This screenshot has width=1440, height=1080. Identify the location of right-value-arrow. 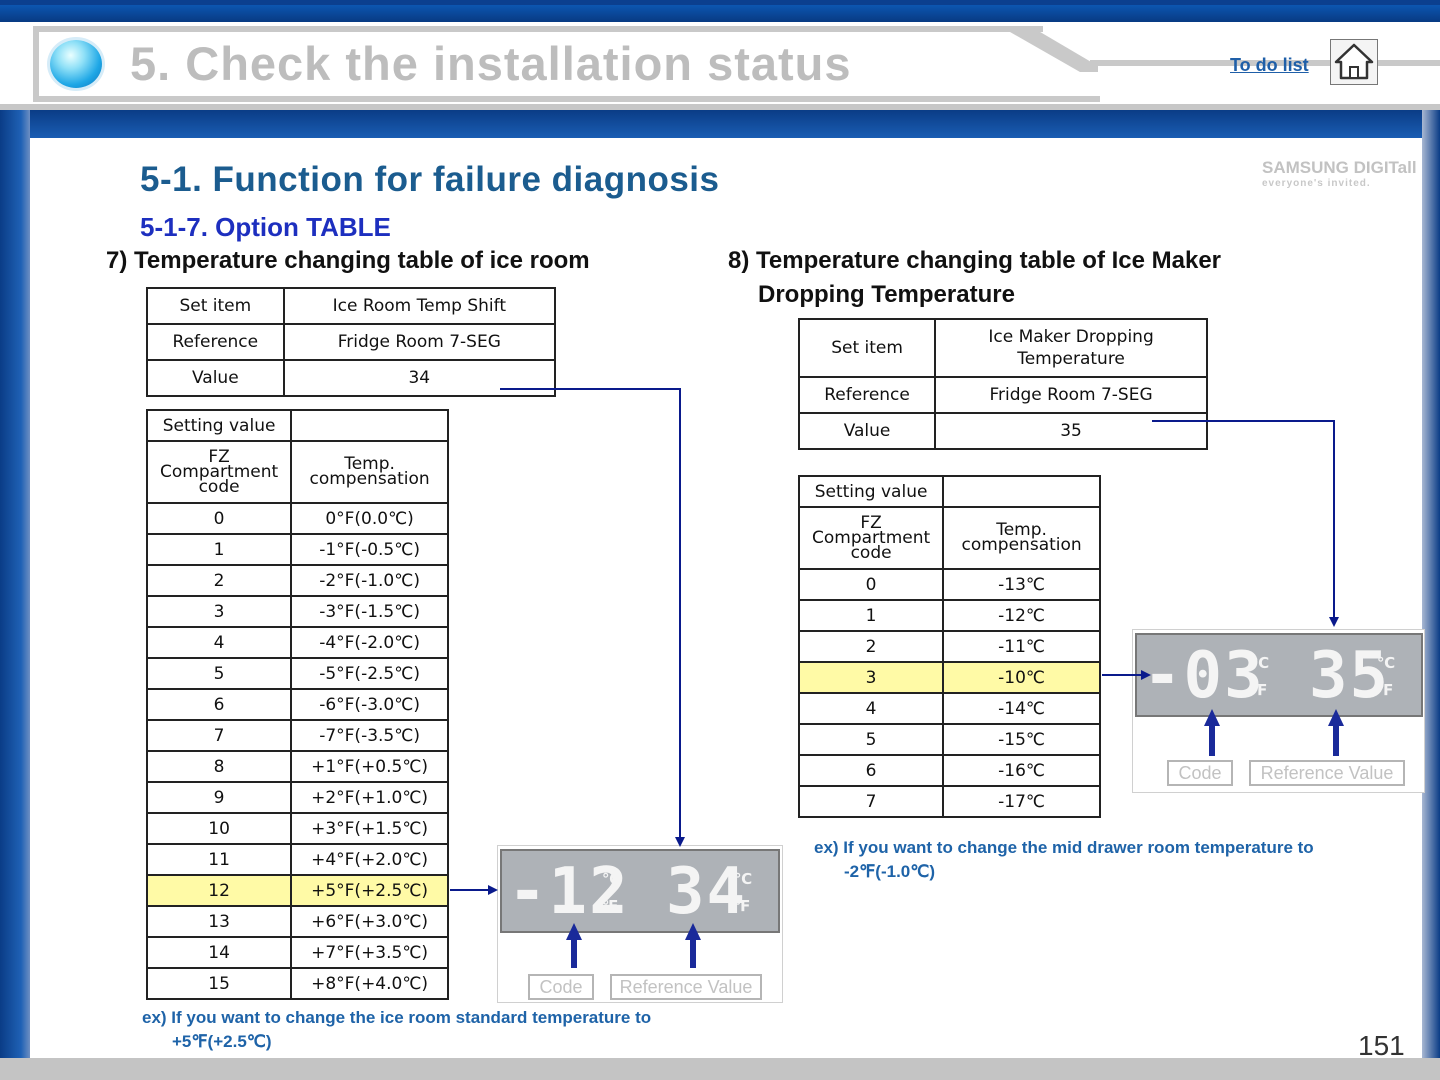
(1245, 523).